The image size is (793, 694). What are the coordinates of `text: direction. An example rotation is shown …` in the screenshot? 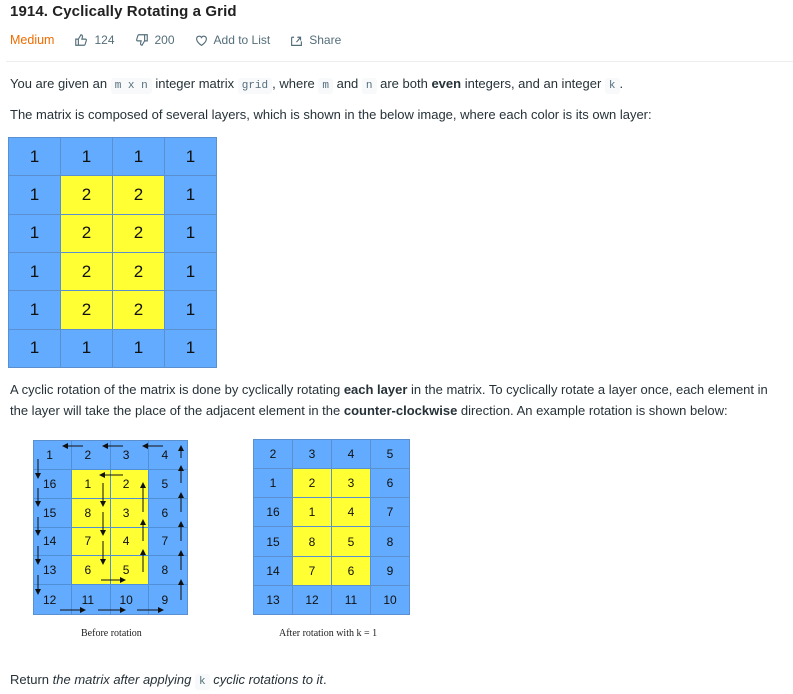 It's located at (592, 410).